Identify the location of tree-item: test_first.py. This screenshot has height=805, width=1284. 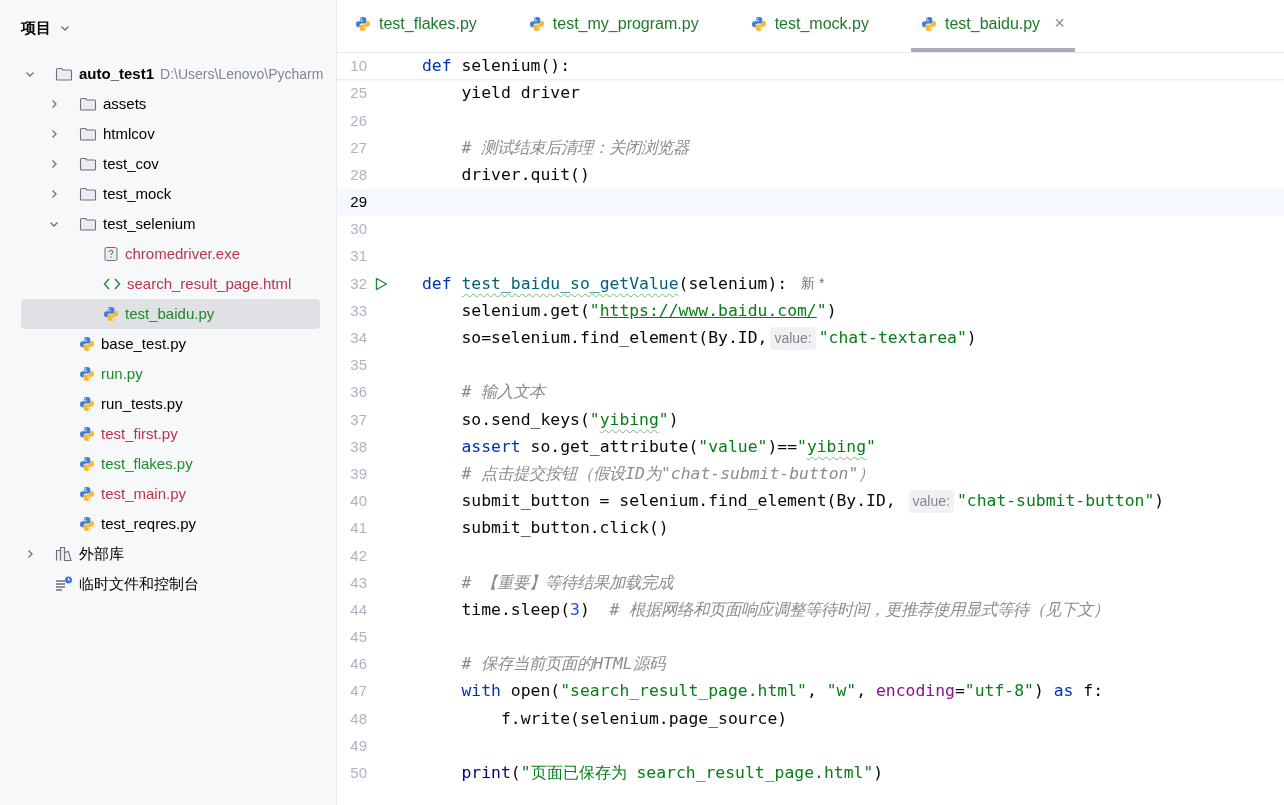
(170, 434).